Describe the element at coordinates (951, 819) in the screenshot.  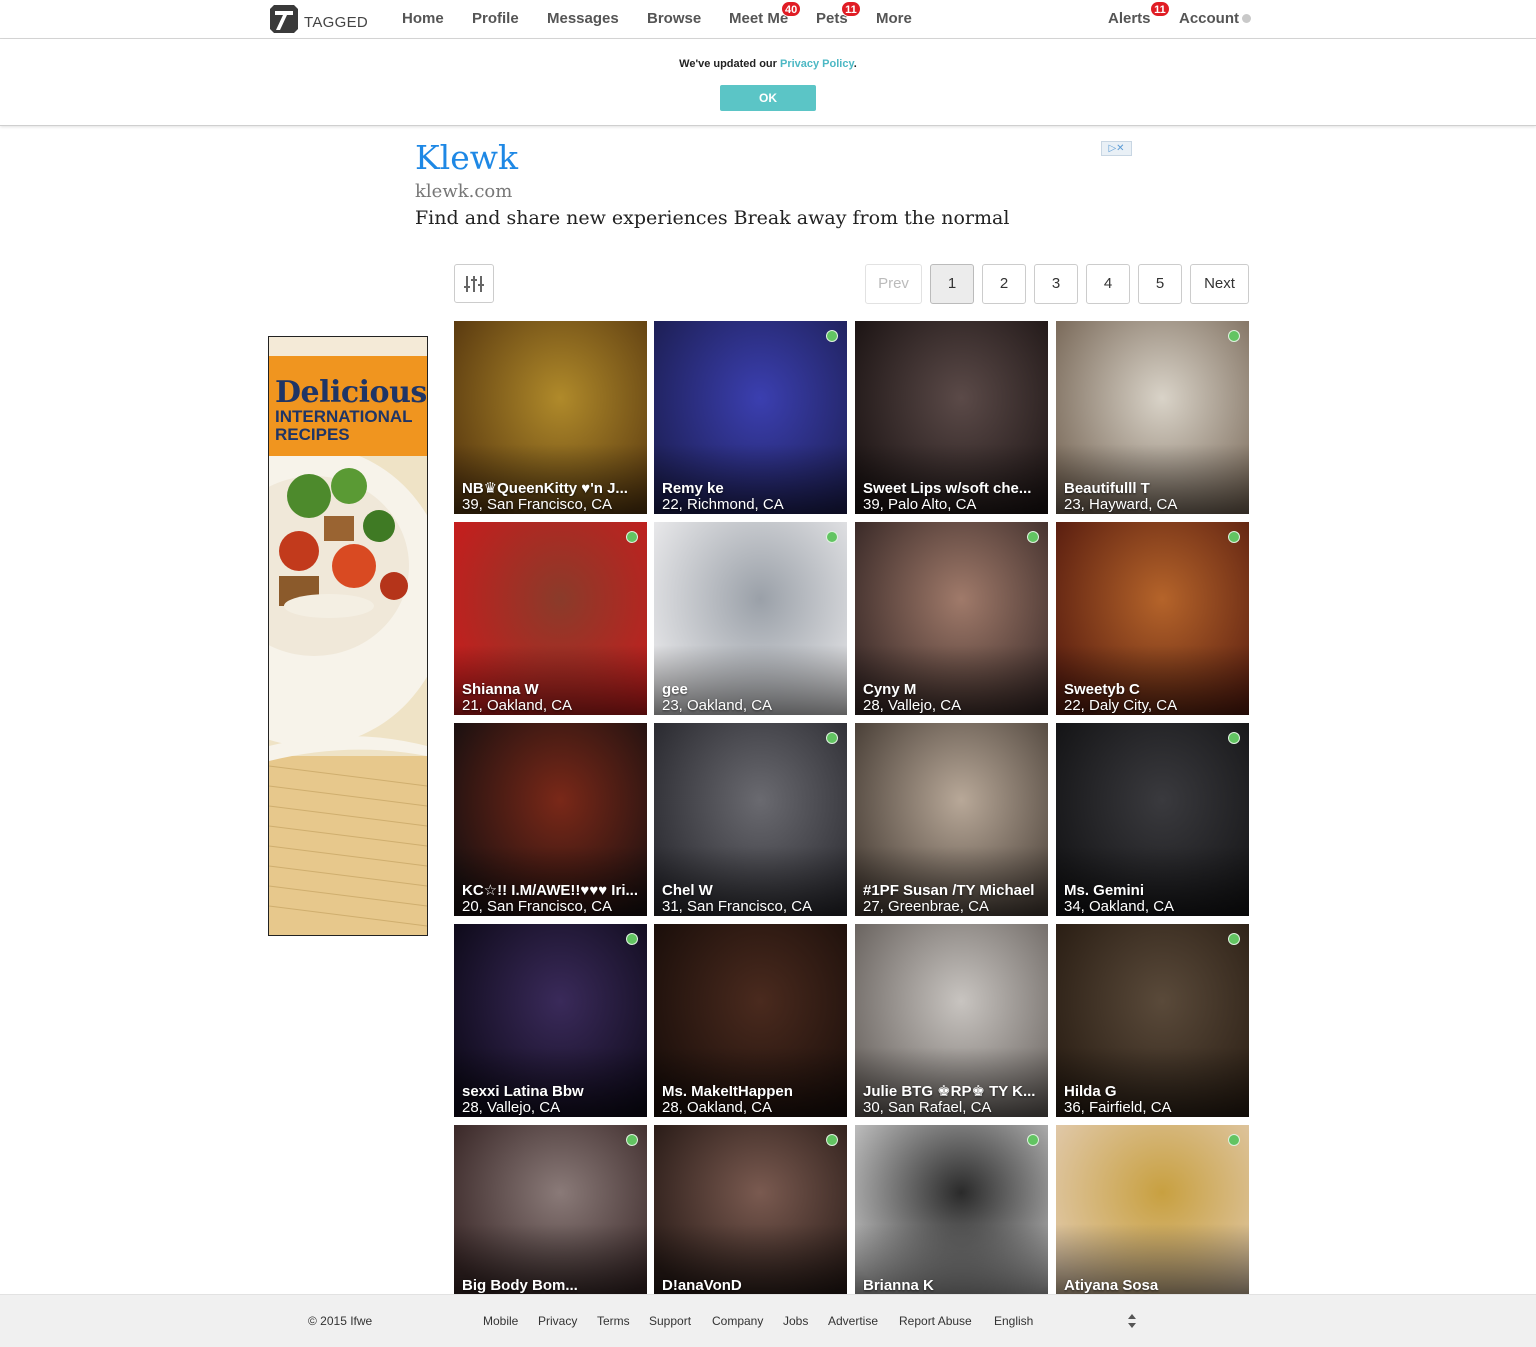
I see `profile-card: #1PF Susan /TY Michael 27, Greenbrae, CA` at that location.